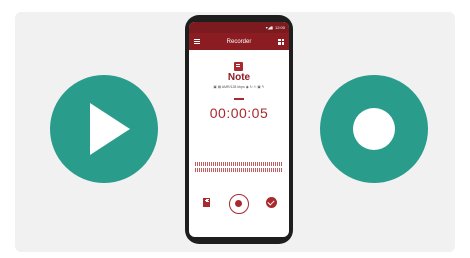 This screenshot has height=258, width=470. I want to click on app-bar: Recorder, so click(239, 41).